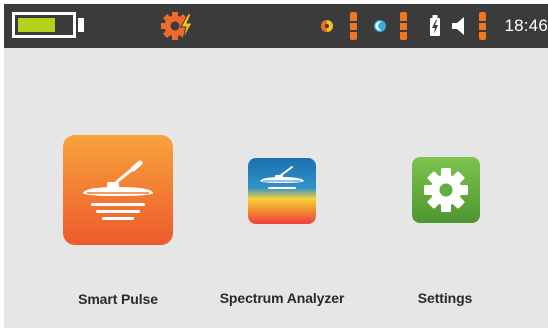  What do you see at coordinates (526, 25) in the screenshot?
I see `clock-time: 18:46` at bounding box center [526, 25].